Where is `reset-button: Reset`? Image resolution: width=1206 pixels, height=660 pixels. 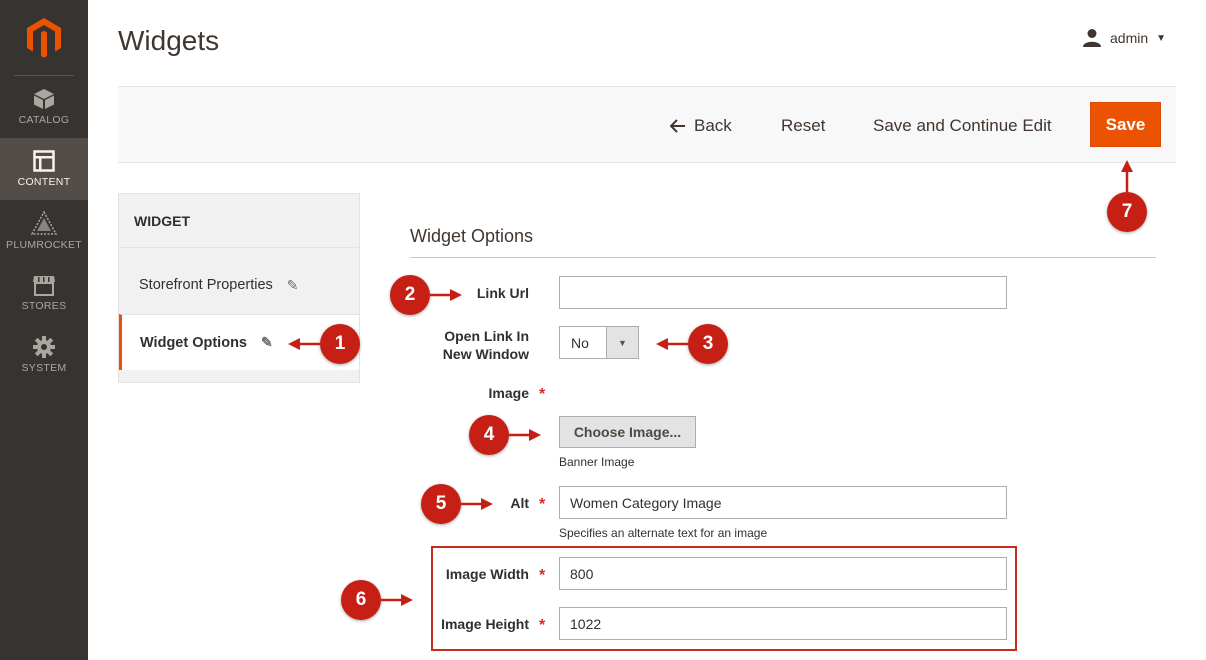 reset-button: Reset is located at coordinates (803, 126).